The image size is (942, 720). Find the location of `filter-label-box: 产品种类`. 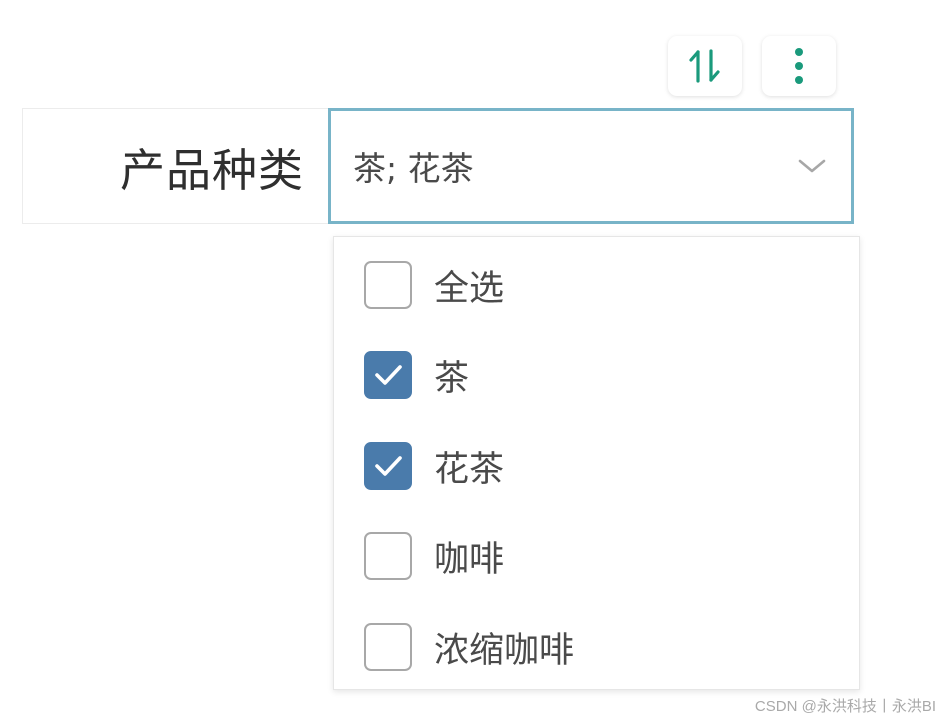

filter-label-box: 产品种类 is located at coordinates (175, 166).